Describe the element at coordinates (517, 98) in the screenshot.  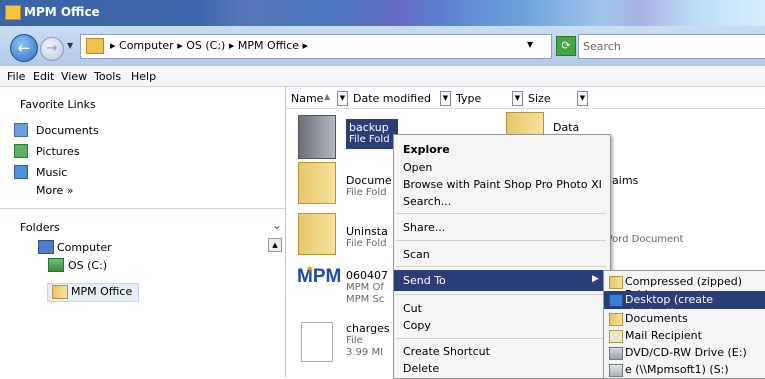
I see `column-type-filter: ▼` at that location.